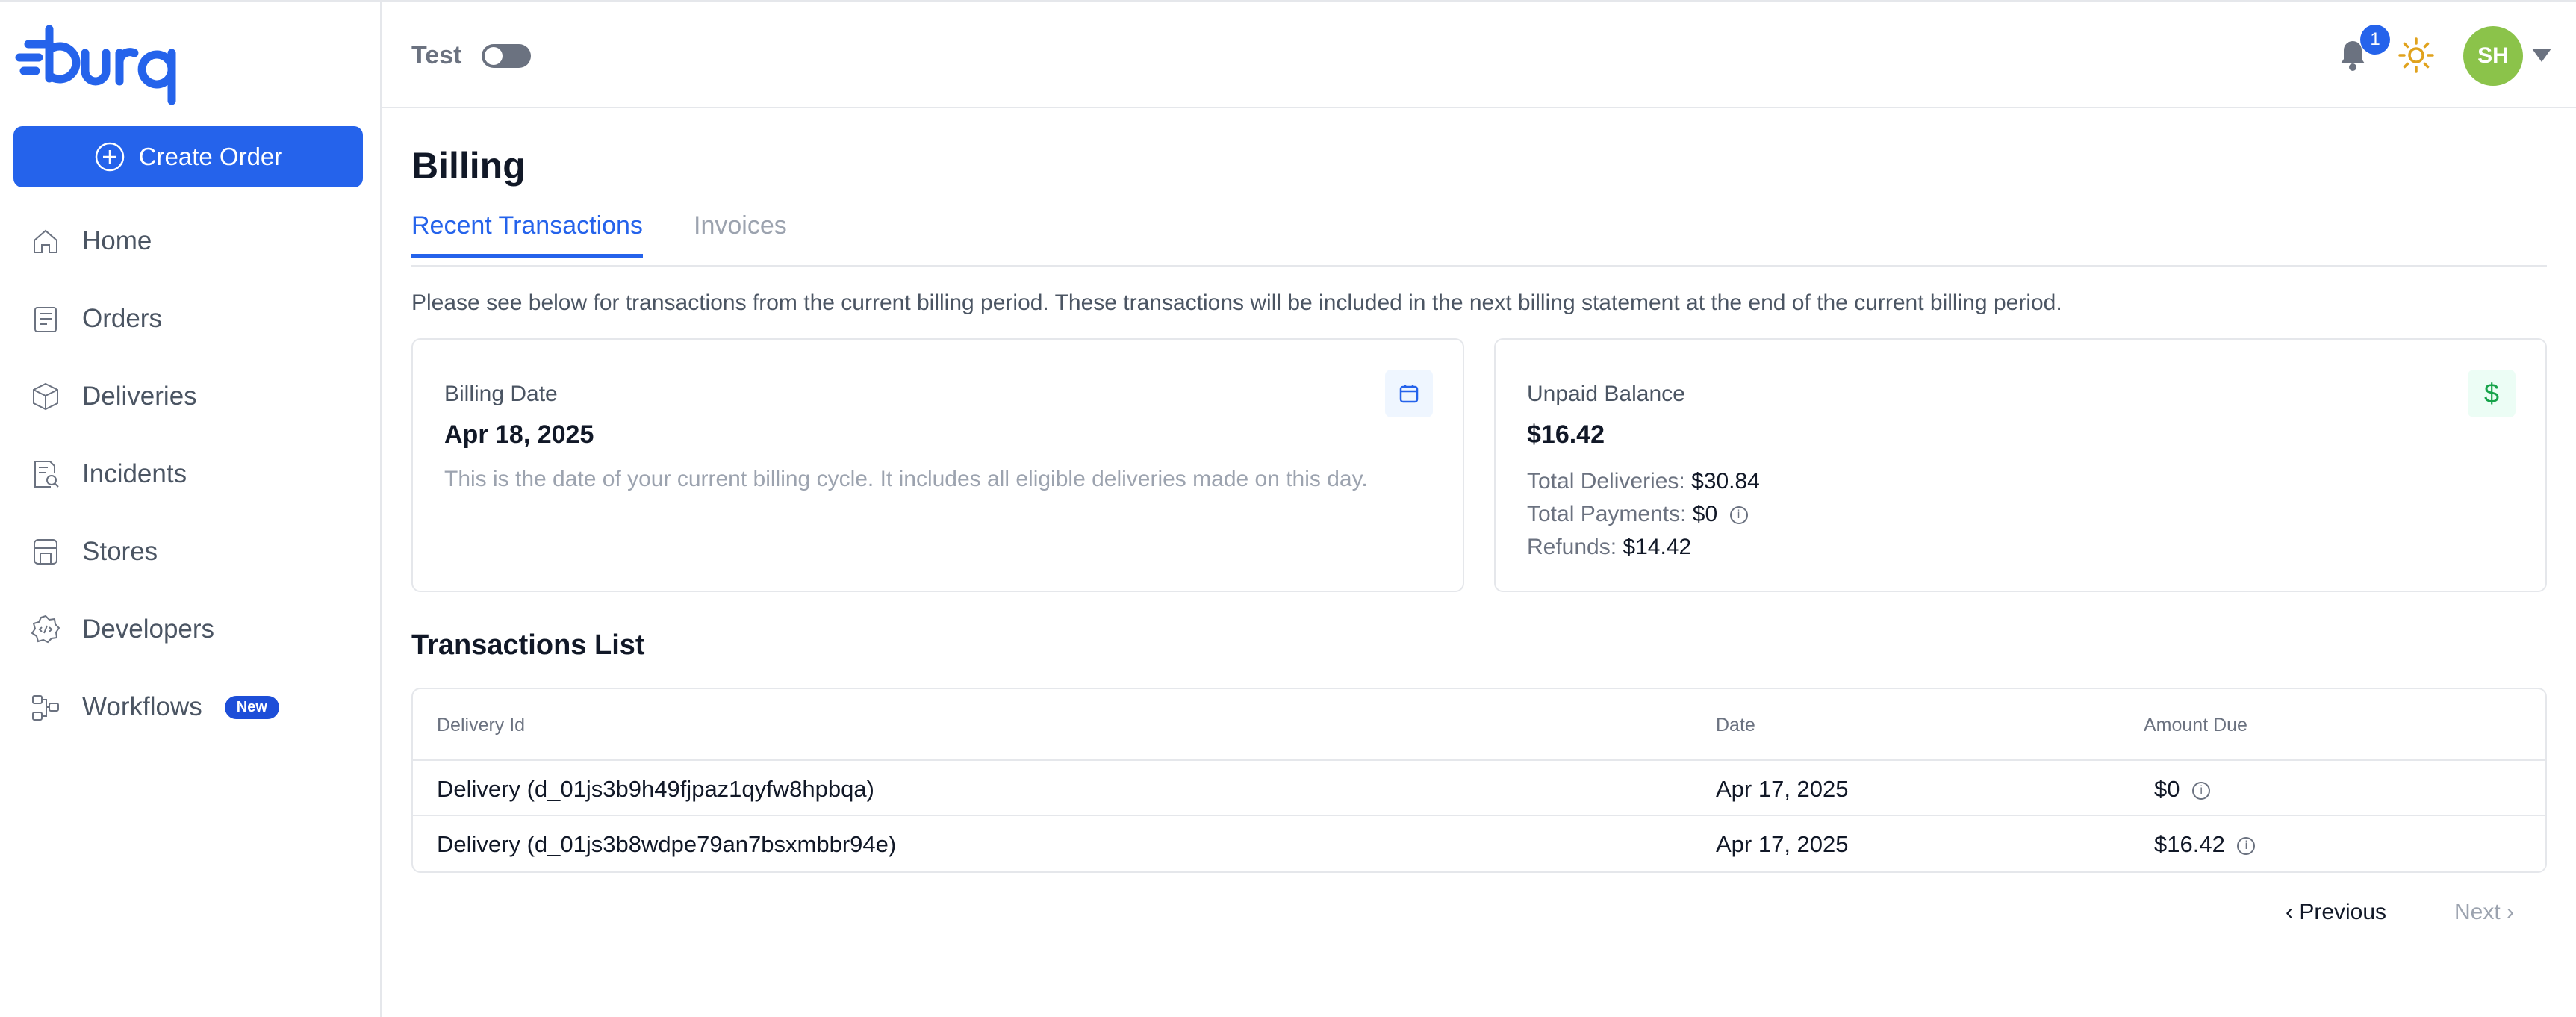 The height and width of the screenshot is (1017, 2576). What do you see at coordinates (148, 630) in the screenshot?
I see `sidebar-item-label: Developers` at bounding box center [148, 630].